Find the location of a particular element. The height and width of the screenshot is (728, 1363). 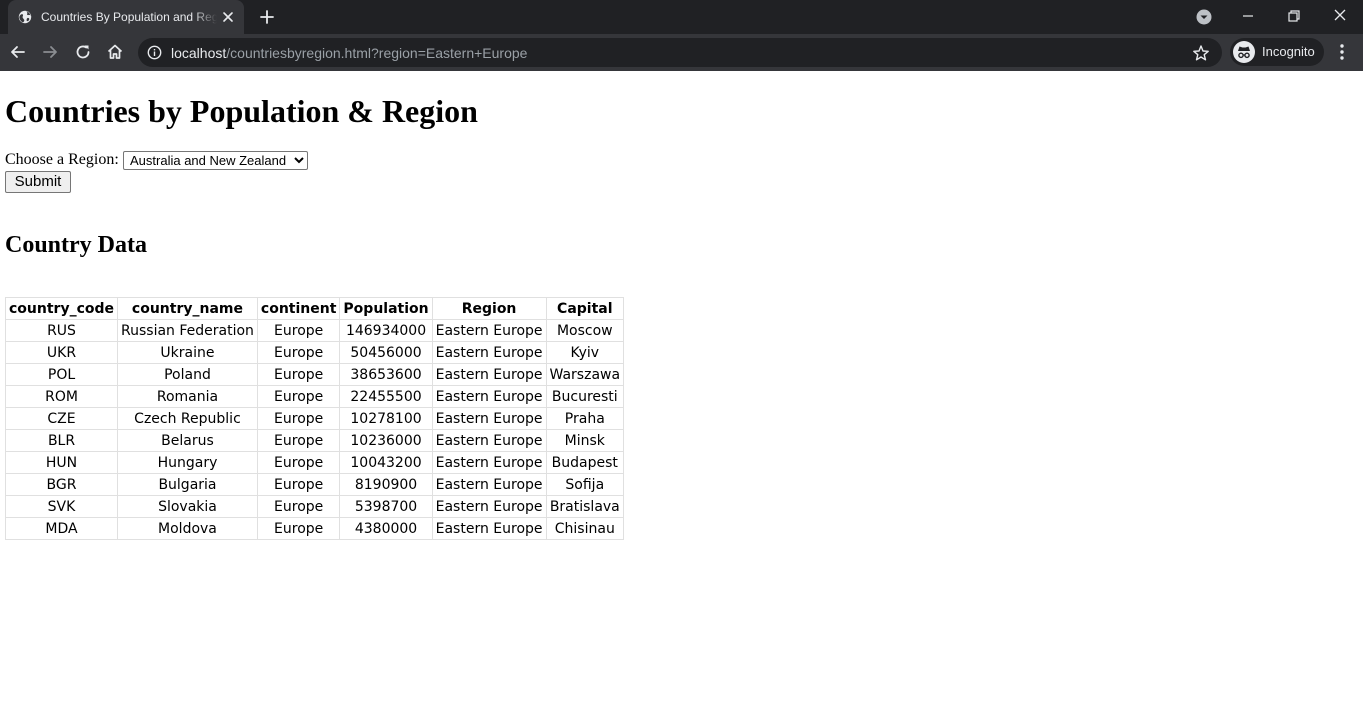

table-cell: RUS is located at coordinates (61, 330).